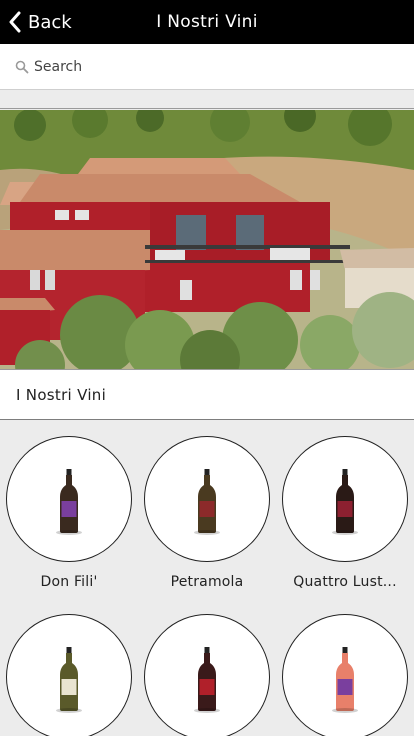 The width and height of the screenshot is (414, 736). I want to click on search-input, so click(204, 66).